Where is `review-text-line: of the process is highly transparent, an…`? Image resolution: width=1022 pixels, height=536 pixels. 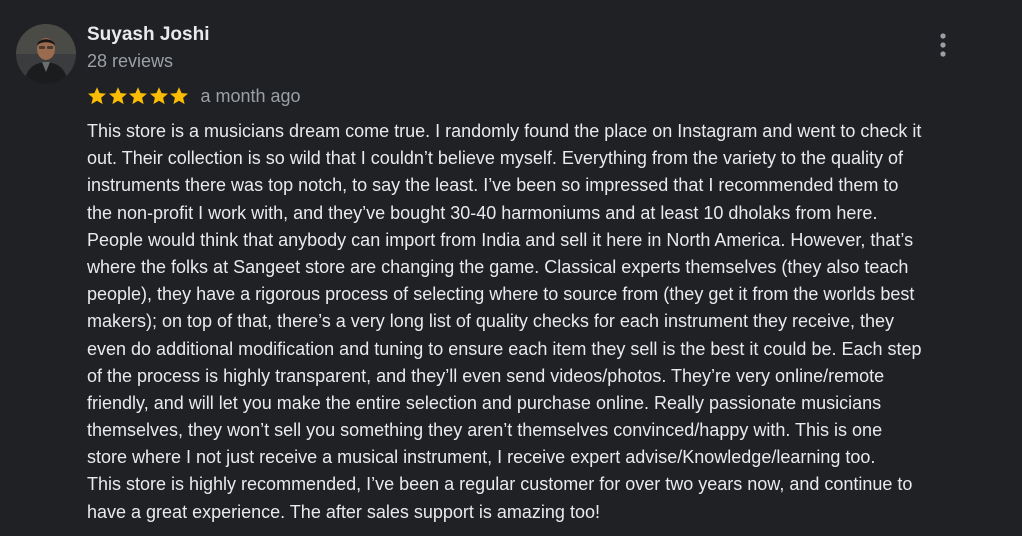 review-text-line: of the process is highly transparent, an… is located at coordinates (486, 375).